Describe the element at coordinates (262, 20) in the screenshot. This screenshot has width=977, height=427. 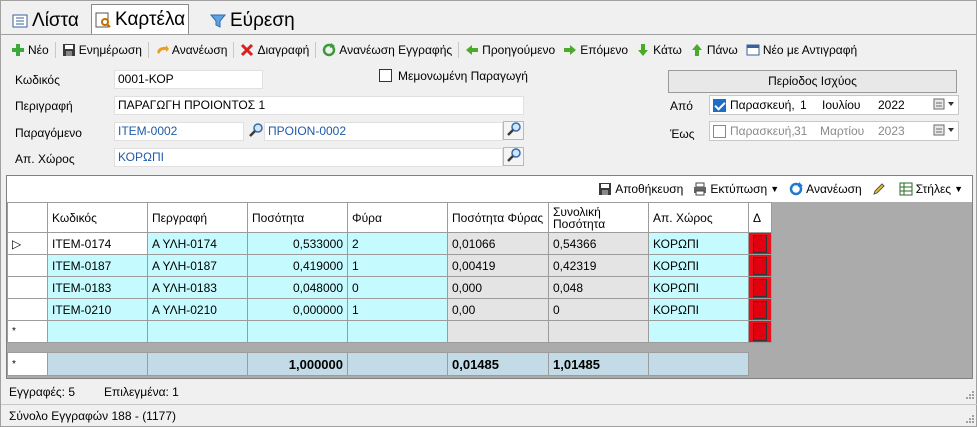
I see `tab-search-label: Εύρεση` at that location.